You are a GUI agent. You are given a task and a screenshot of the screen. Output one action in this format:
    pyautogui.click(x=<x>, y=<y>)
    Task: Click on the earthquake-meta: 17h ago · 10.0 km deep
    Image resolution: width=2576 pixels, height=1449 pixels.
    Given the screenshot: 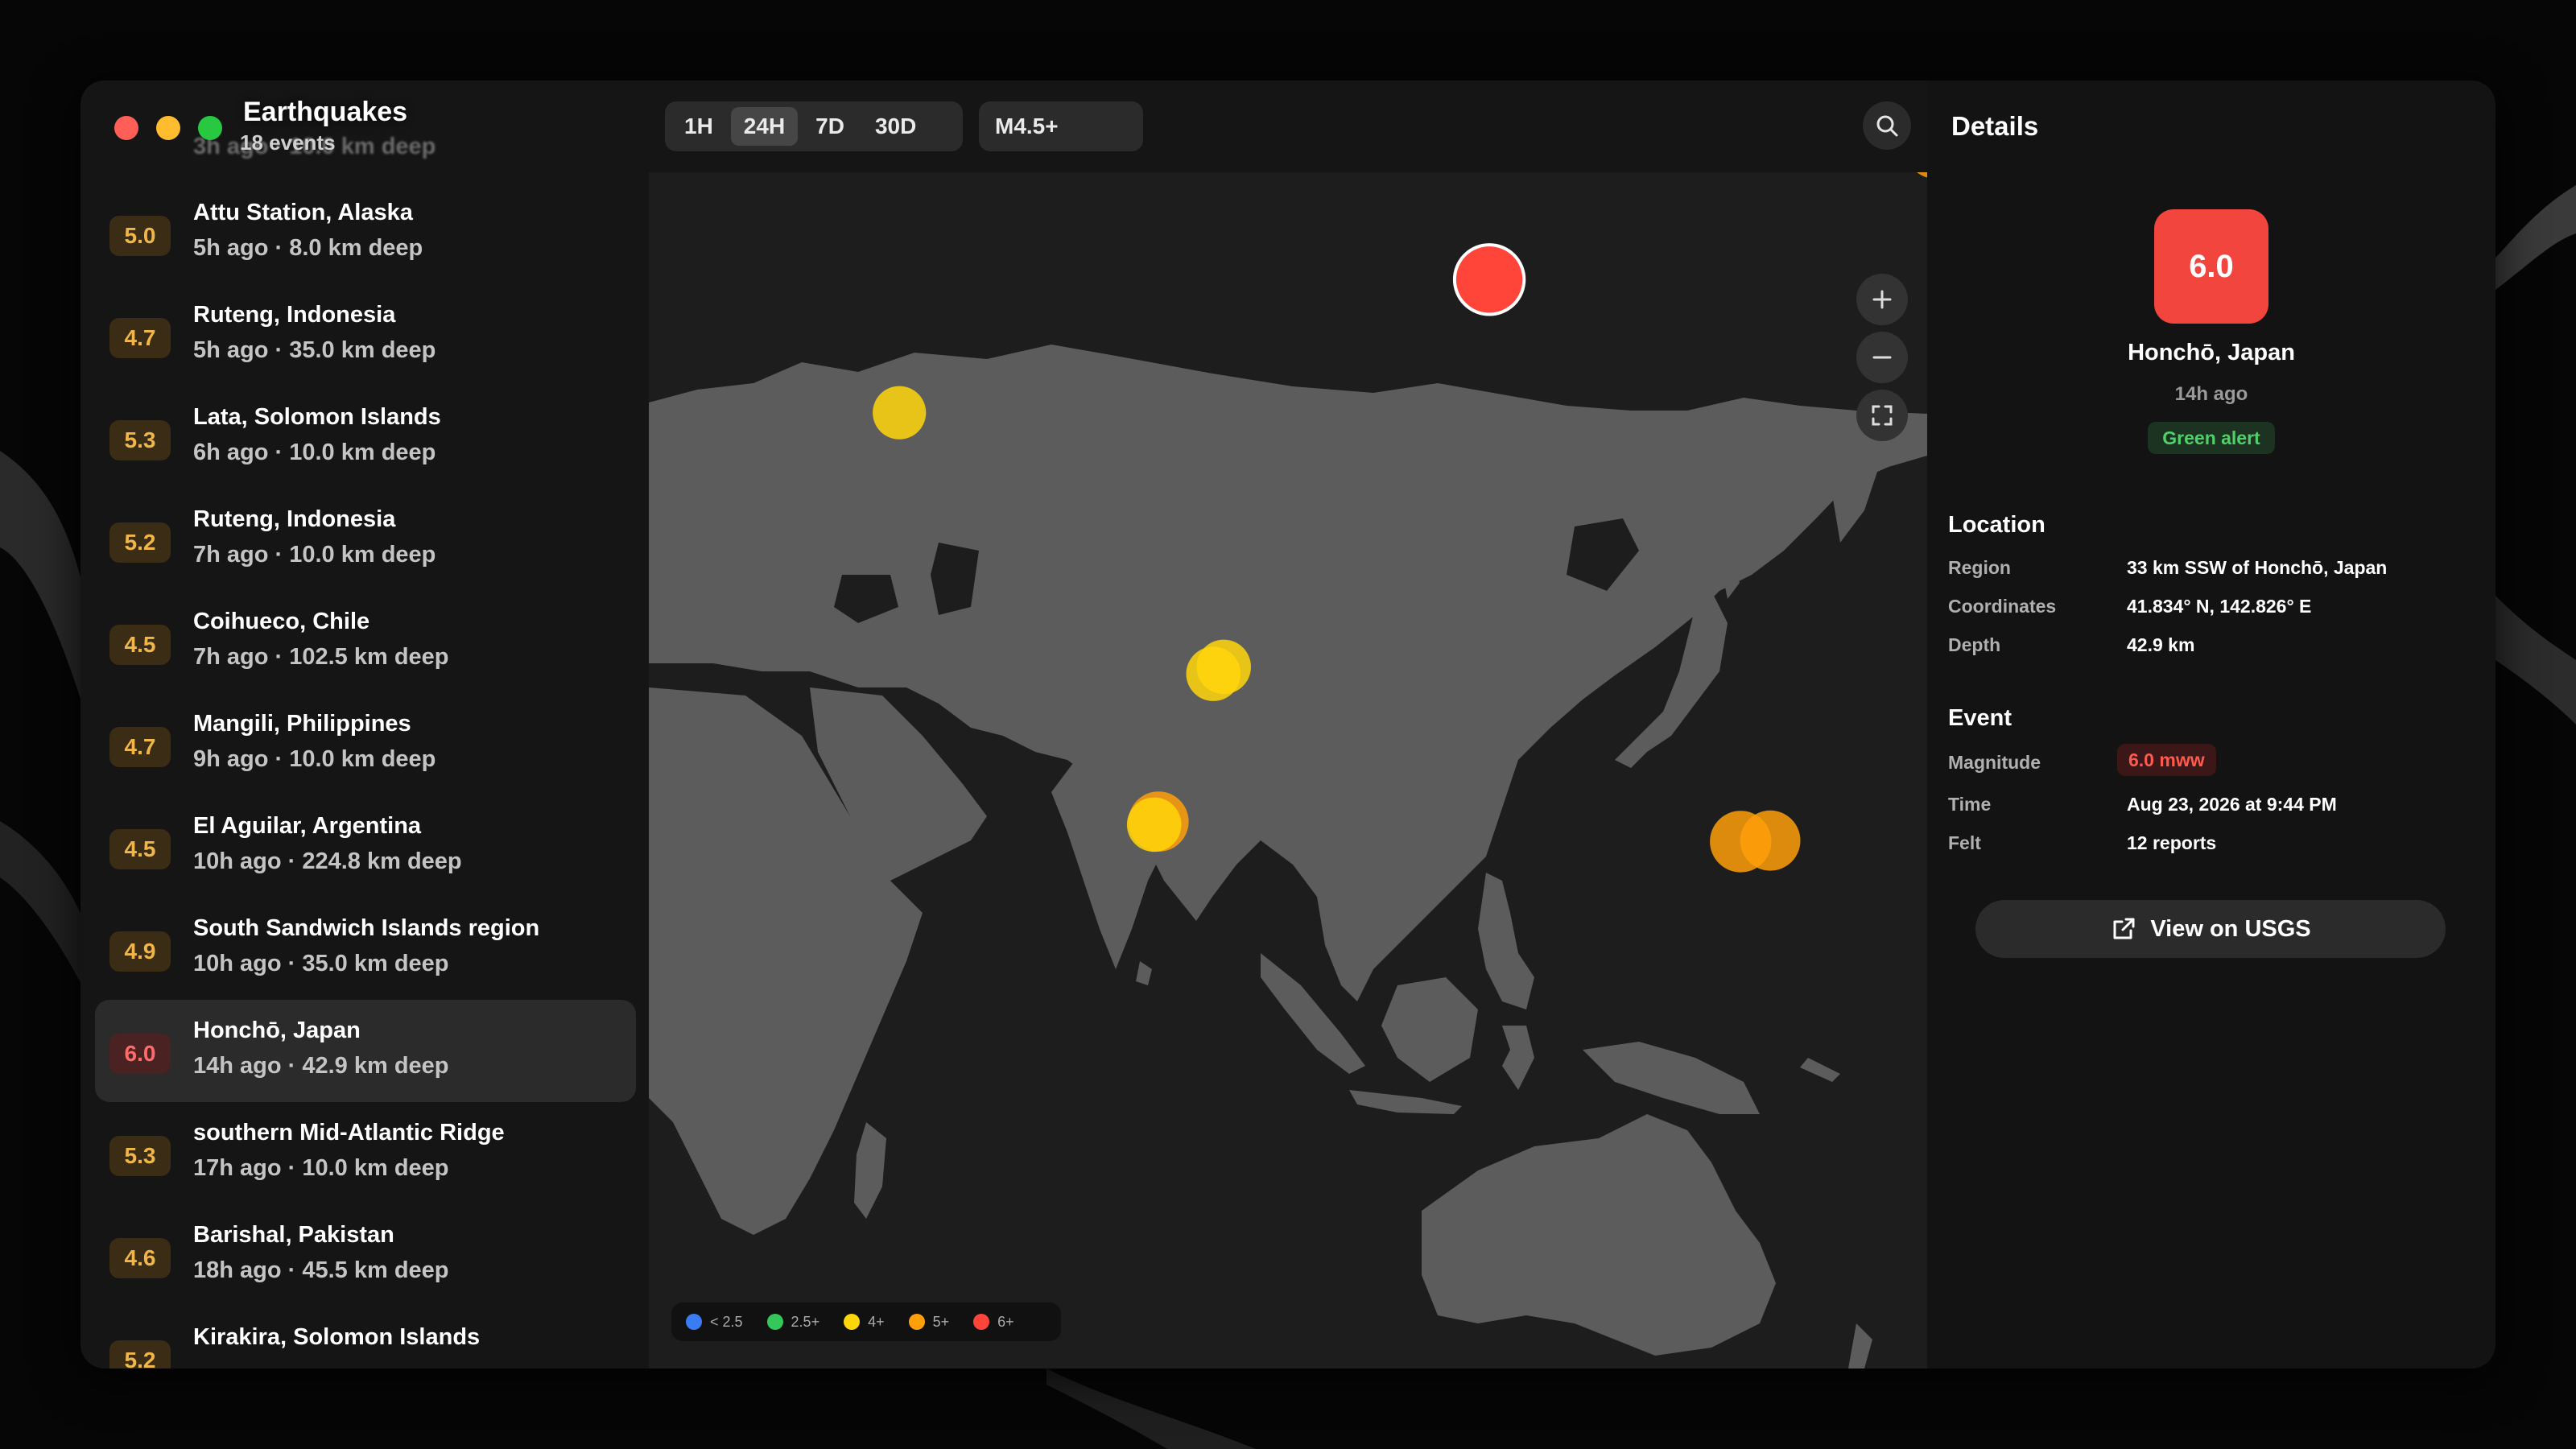 What is the action you would take?
    pyautogui.click(x=321, y=1168)
    